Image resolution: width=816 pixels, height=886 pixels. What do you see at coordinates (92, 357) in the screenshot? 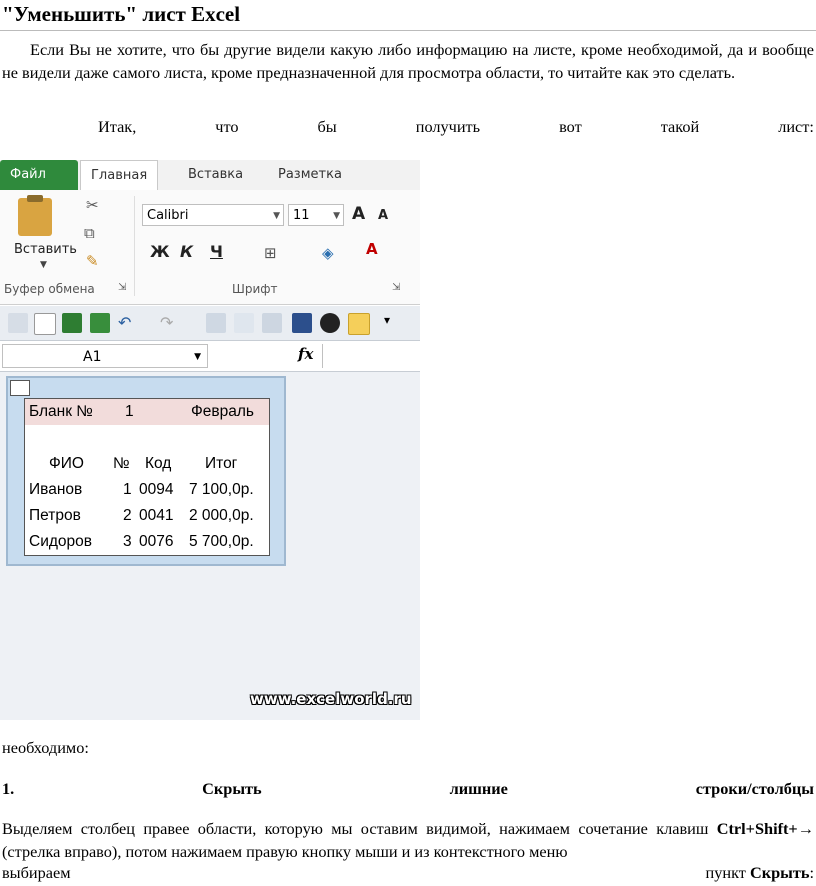
I see `name-box-value: A1` at bounding box center [92, 357].